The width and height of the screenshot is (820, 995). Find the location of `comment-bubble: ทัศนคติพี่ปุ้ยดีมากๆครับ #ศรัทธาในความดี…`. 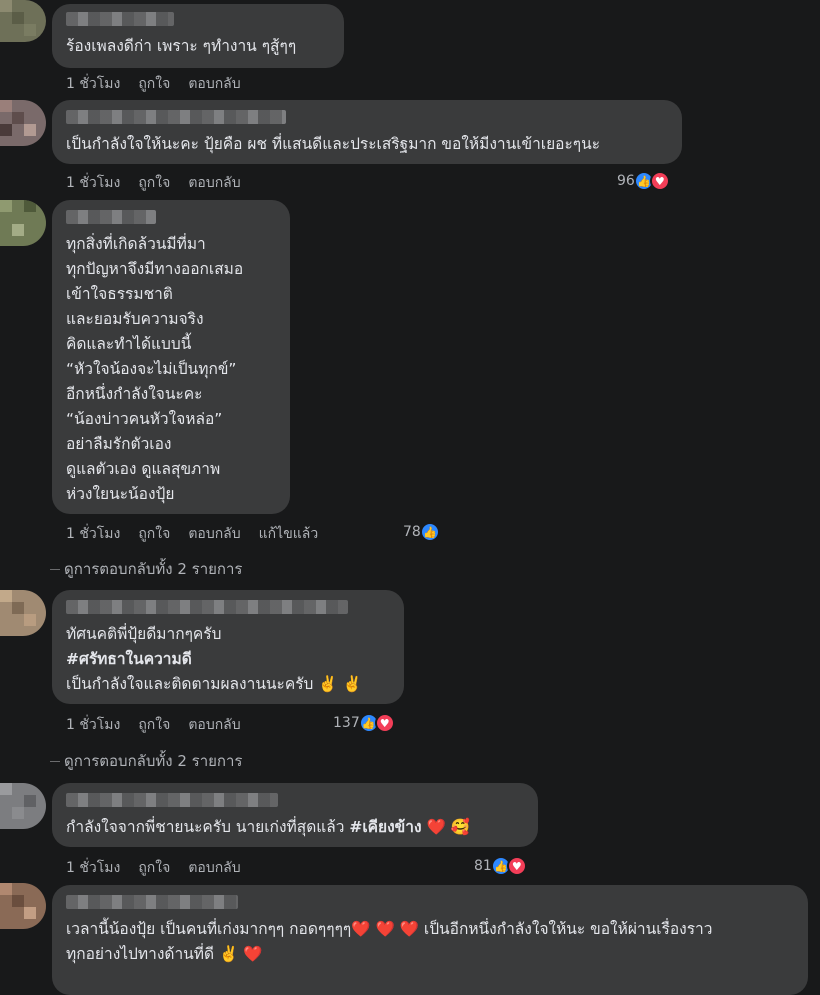

comment-bubble: ทัศนคติพี่ปุ้ยดีมากๆครับ #ศรัทธาในความดี… is located at coordinates (228, 647).